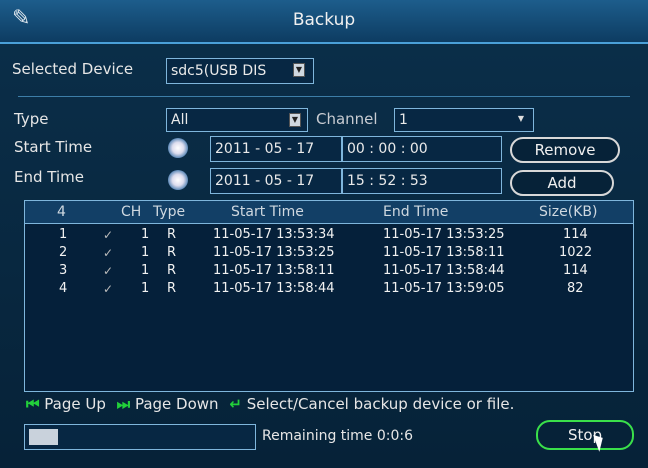 Image resolution: width=648 pixels, height=468 pixels. I want to click on title-bar: ✎ Backup, so click(324, 22).